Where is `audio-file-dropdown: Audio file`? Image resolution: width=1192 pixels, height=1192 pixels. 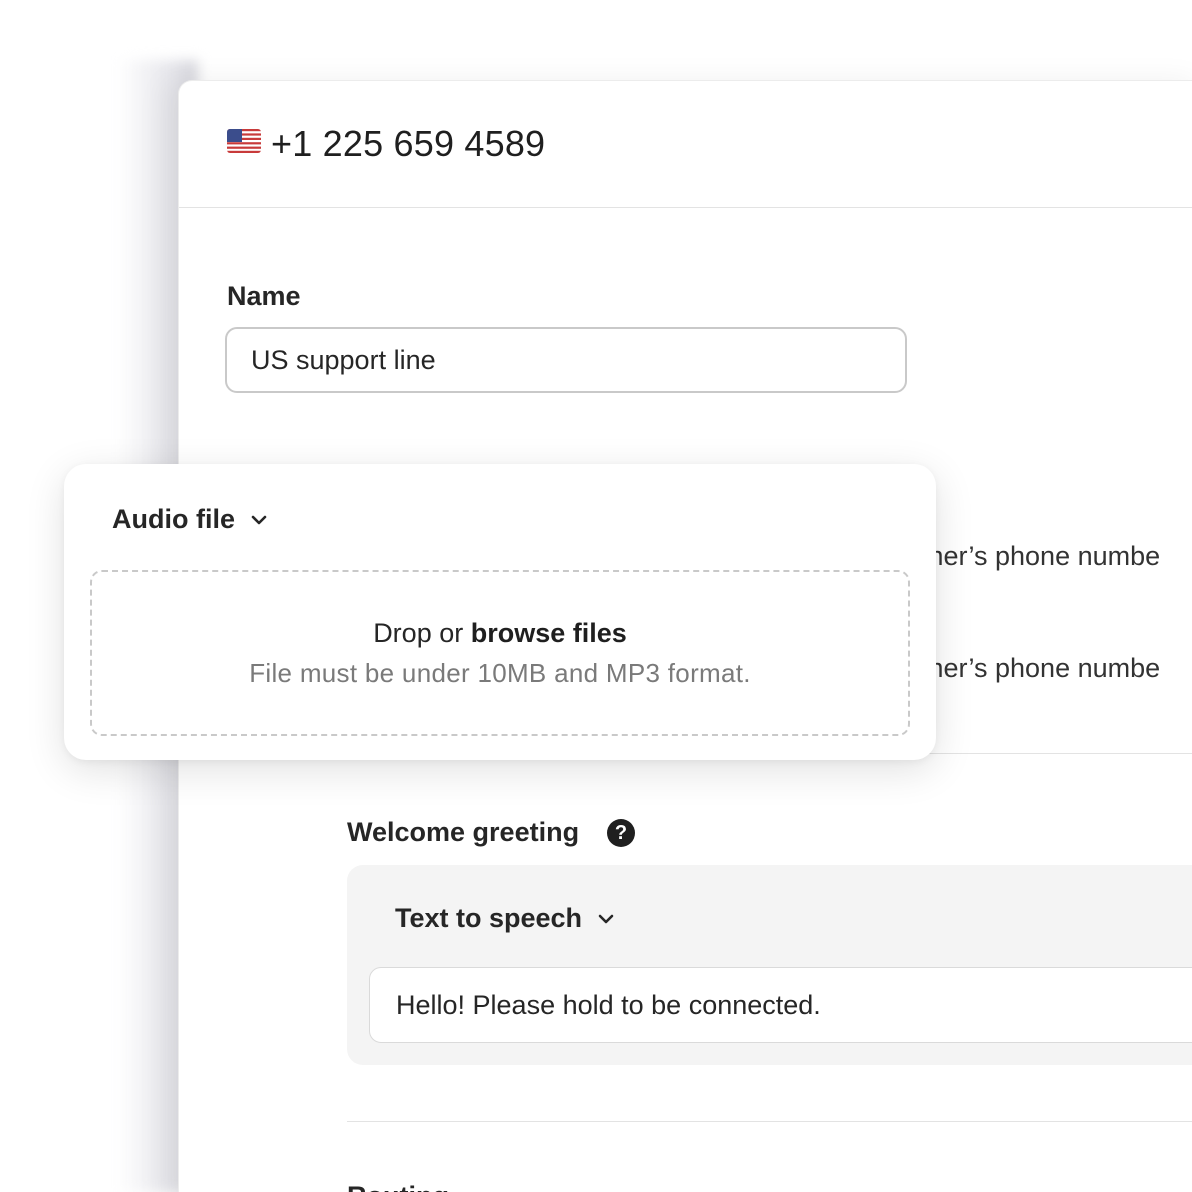
audio-file-dropdown: Audio file is located at coordinates (190, 519).